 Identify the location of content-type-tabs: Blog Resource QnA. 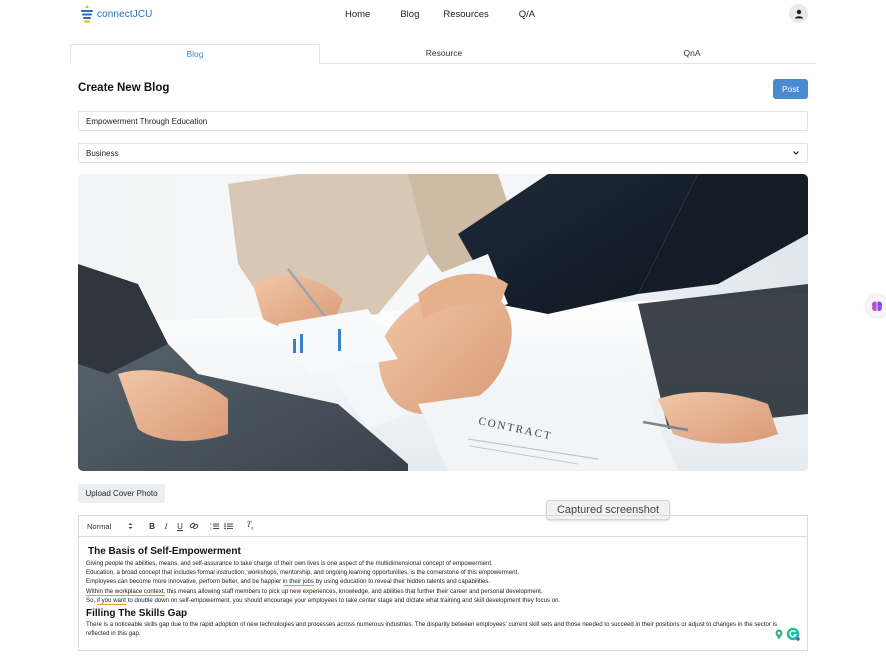
(443, 54).